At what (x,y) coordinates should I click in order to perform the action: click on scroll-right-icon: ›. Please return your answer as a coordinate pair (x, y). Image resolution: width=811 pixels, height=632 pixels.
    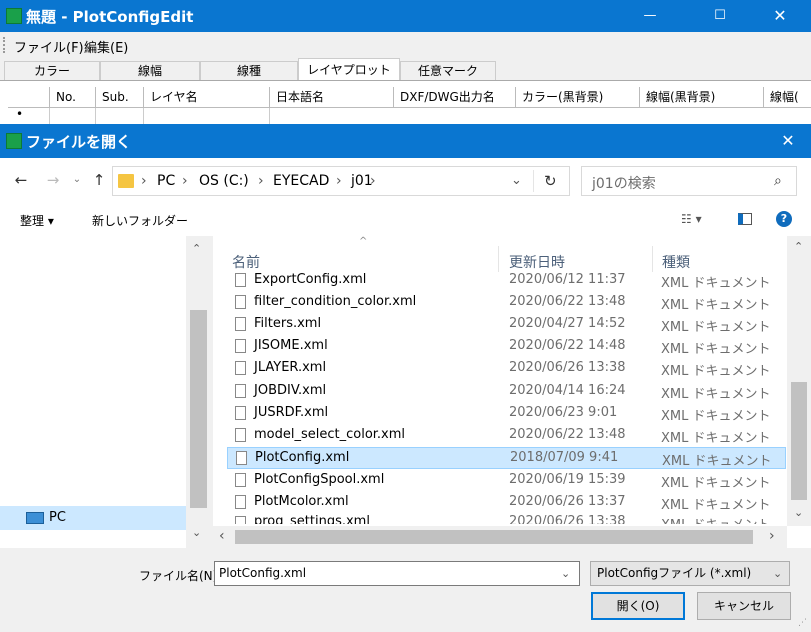
    Looking at the image, I should click on (772, 536).